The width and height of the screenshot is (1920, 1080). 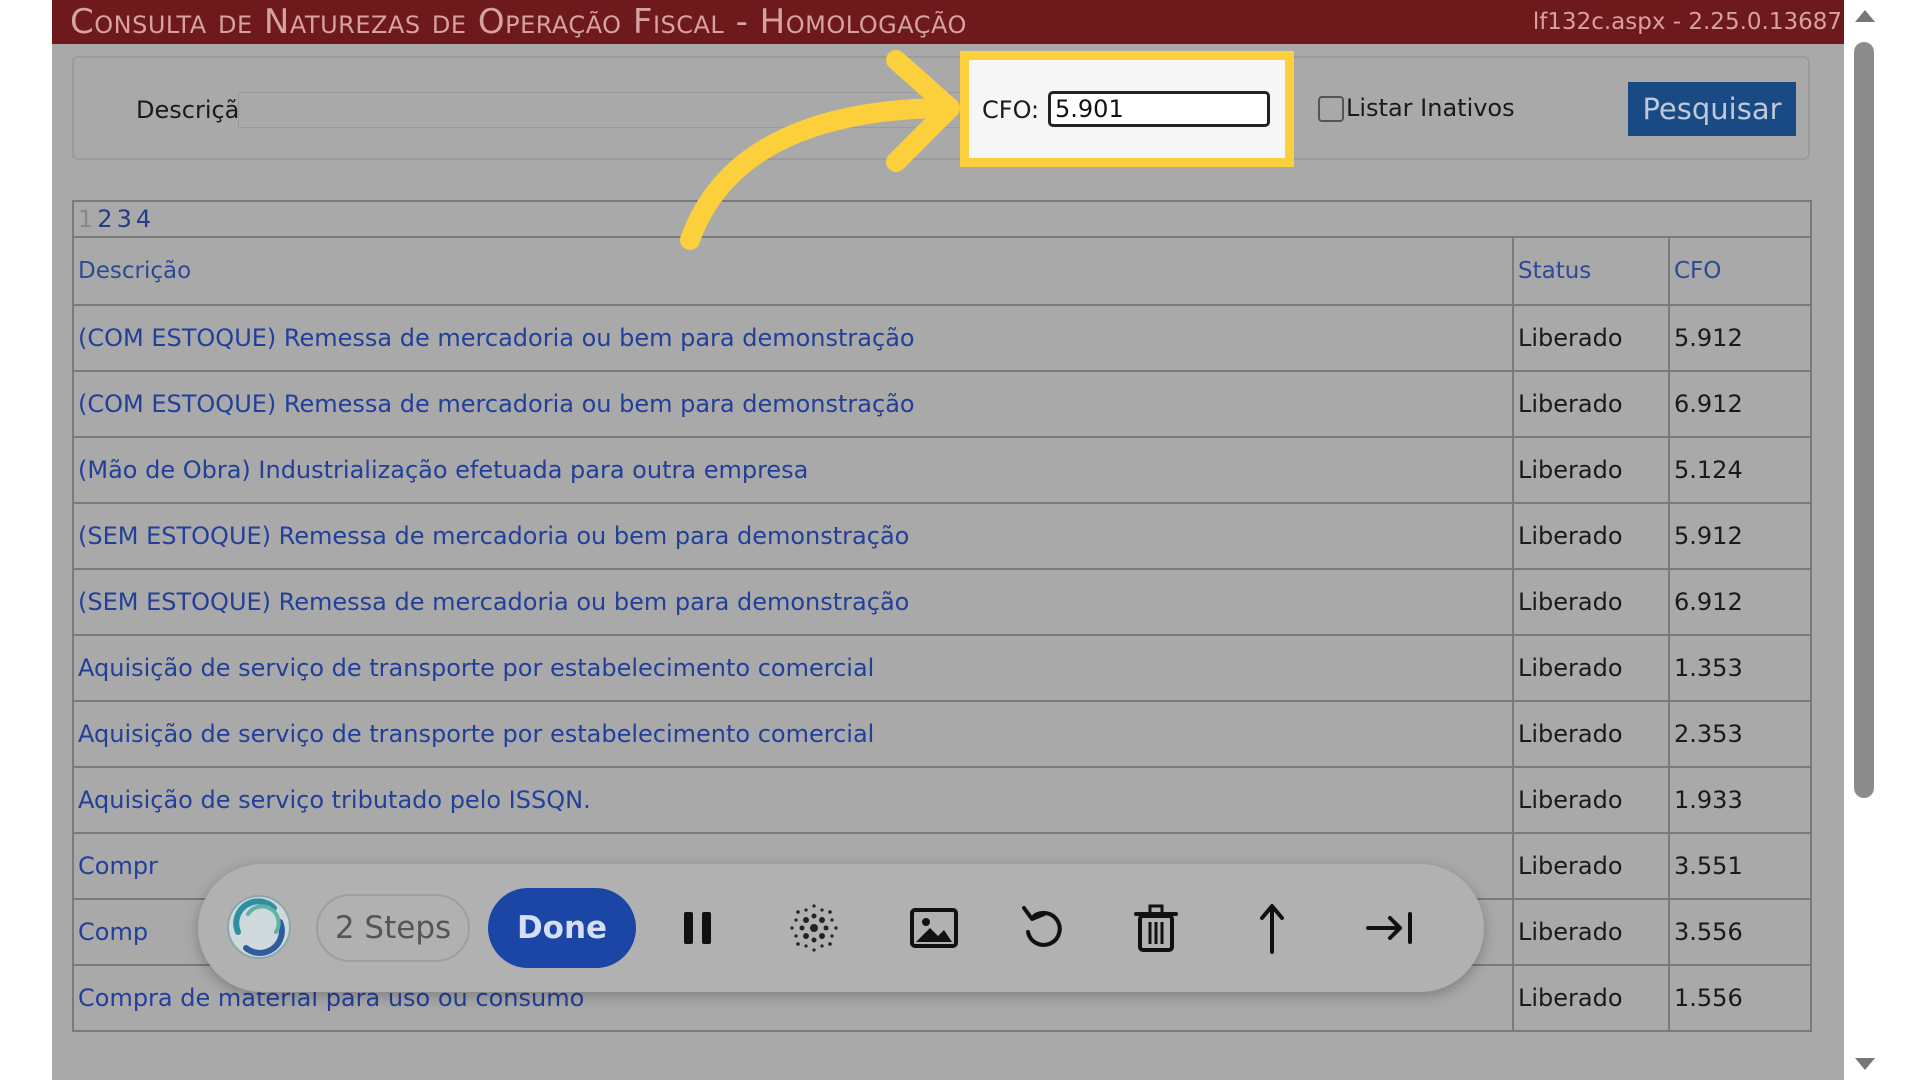 What do you see at coordinates (698, 928) in the screenshot?
I see `pause-icon` at bounding box center [698, 928].